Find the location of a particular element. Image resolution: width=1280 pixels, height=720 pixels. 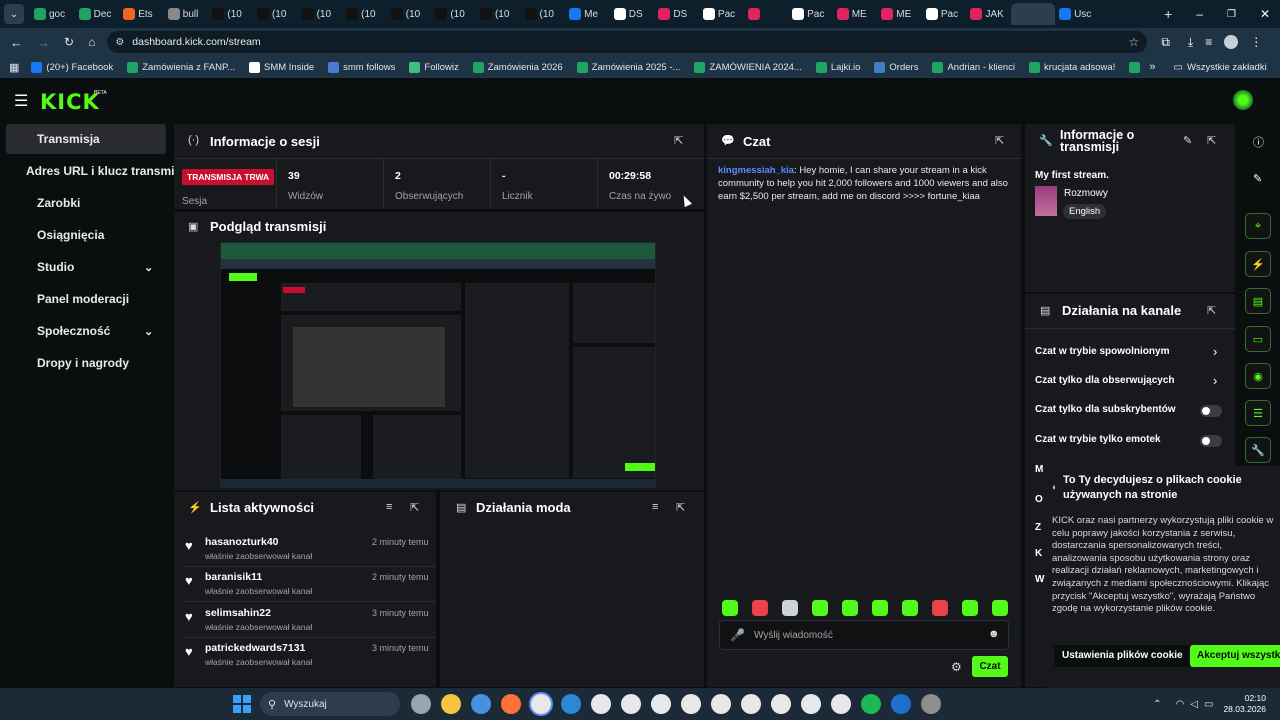

category-name: Rozmowy is located at coordinates (1086, 193).